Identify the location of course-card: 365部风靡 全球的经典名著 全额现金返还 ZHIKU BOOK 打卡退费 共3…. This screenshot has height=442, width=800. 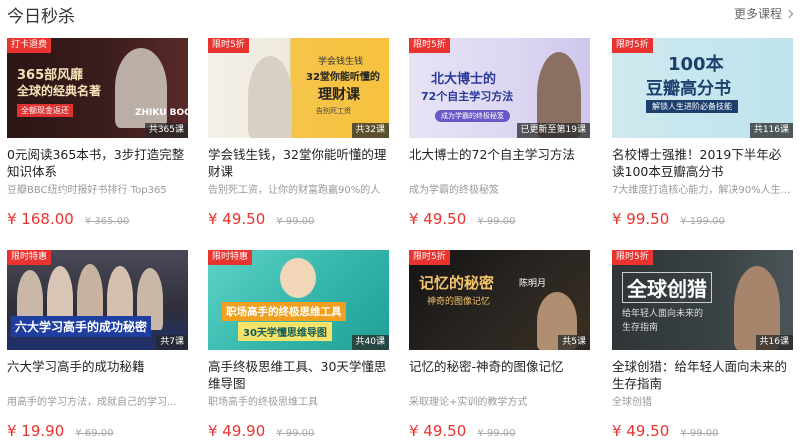
(97, 133).